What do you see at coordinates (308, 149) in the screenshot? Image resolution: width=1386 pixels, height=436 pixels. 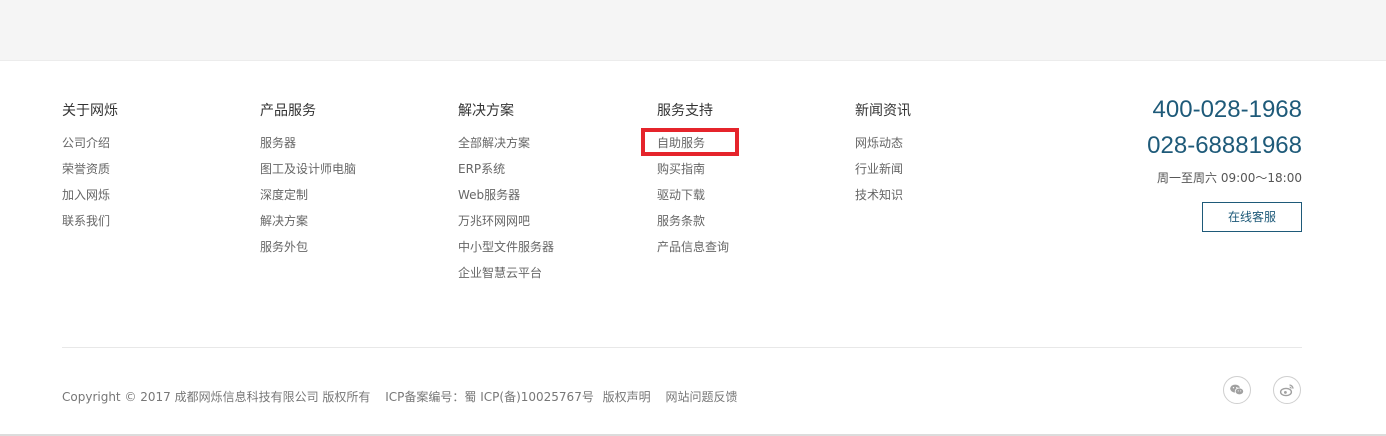 I see `footer-link-servers: 服务器` at bounding box center [308, 149].